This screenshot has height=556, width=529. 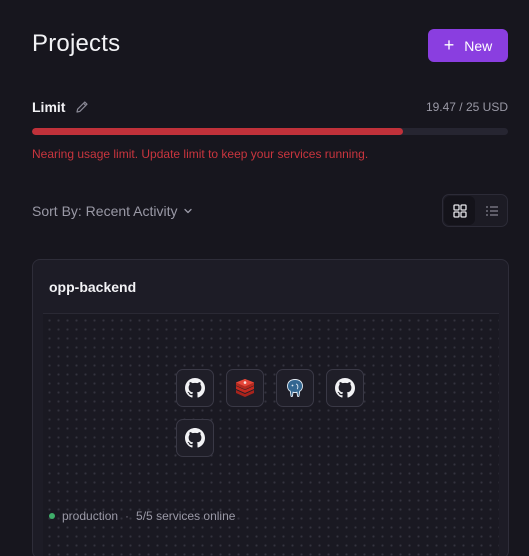 I want to click on list-view-button, so click(x=491, y=210).